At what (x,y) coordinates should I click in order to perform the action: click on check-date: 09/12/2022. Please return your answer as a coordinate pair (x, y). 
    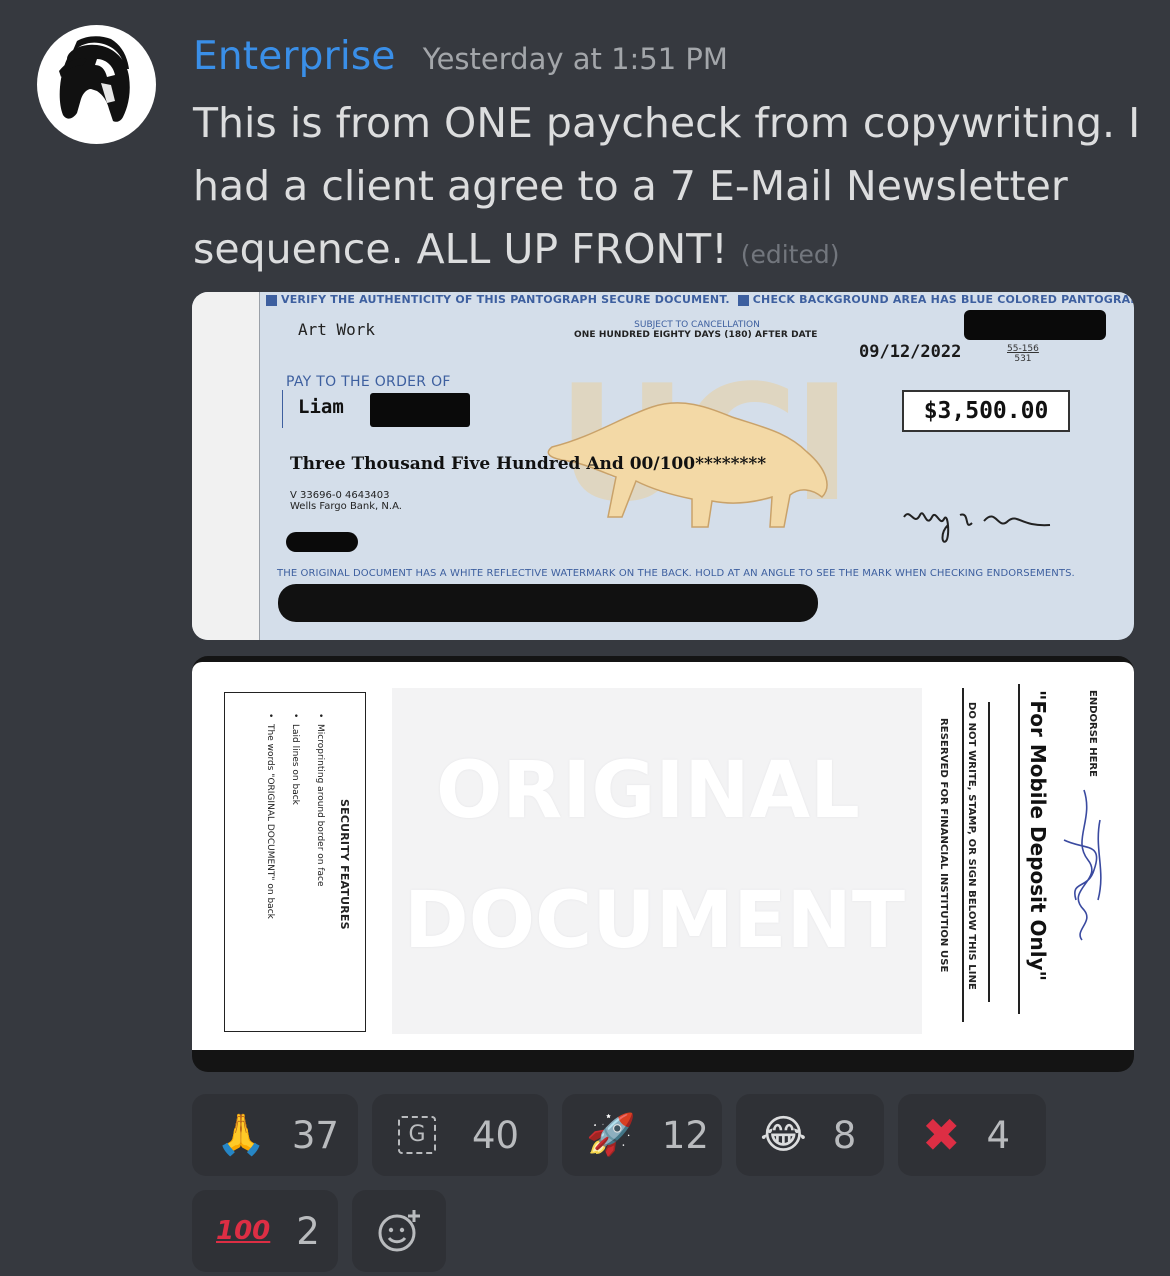
    Looking at the image, I should click on (910, 352).